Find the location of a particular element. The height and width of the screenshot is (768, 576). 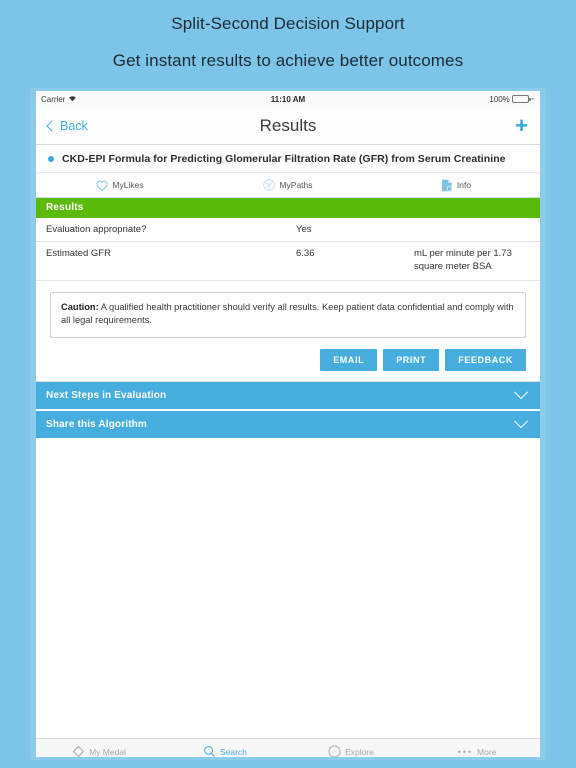

accordion-share-algorithm-label: Share this Algorithm is located at coordinates (96, 424).